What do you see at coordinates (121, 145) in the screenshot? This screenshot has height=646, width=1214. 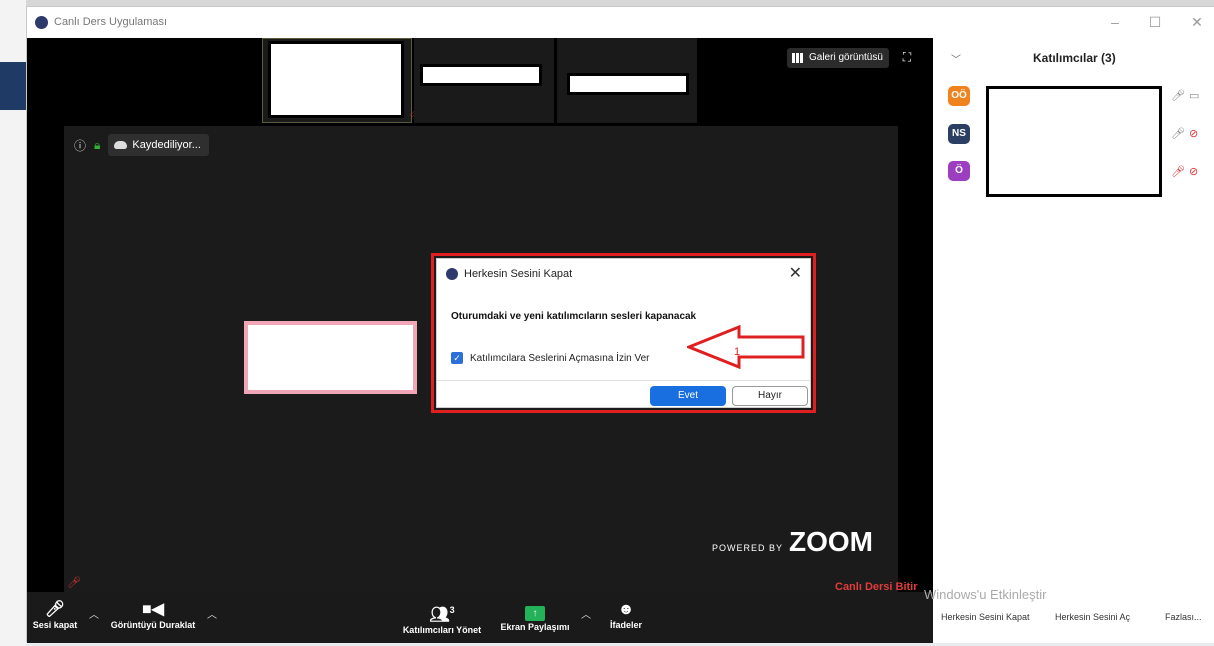 I see `cloud-icon` at bounding box center [121, 145].